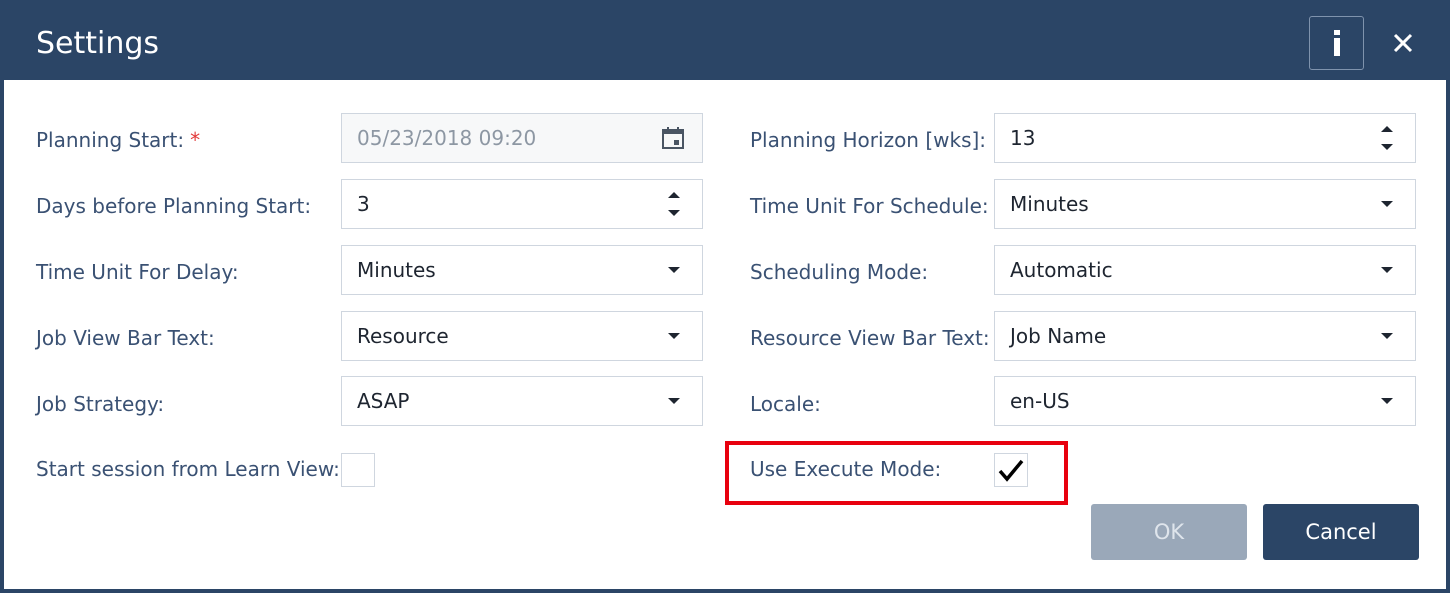  I want to click on info-button, so click(1336, 43).